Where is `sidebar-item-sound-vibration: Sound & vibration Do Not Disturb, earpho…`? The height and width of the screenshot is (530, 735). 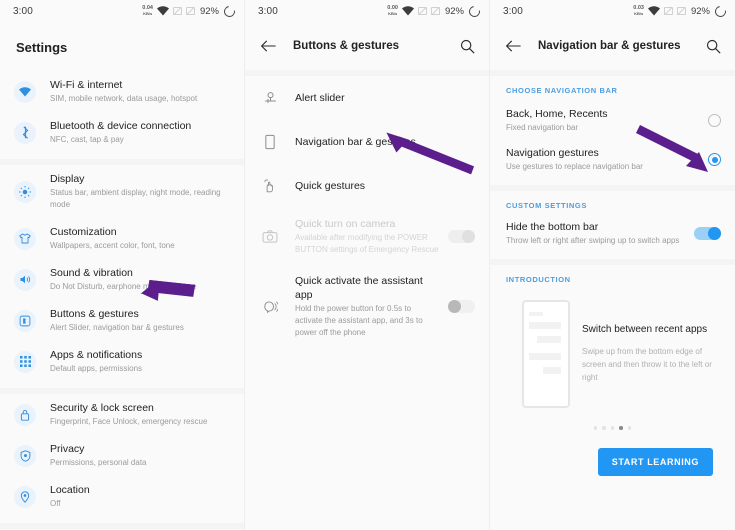
sidebar-item-sound-vibration: Sound & vibration Do Not Disturb, earpho… is located at coordinates (122, 279).